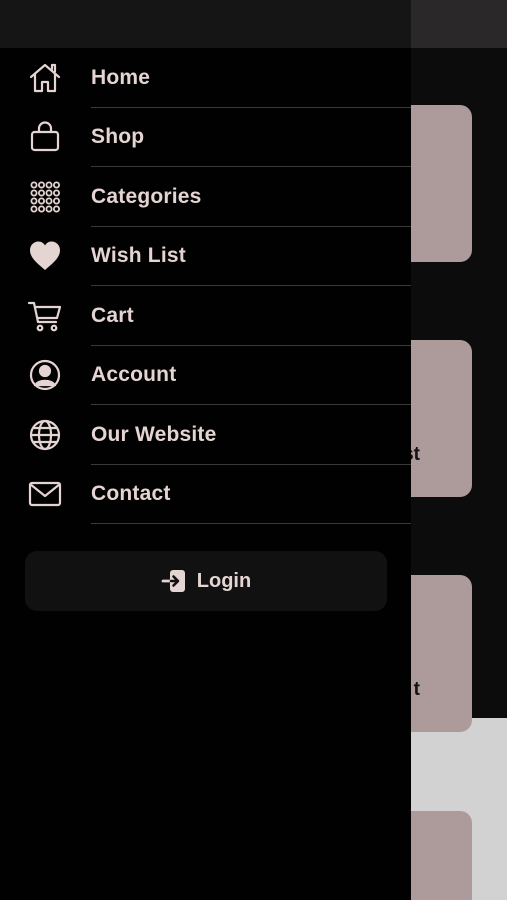 This screenshot has height=900, width=507. I want to click on menu-item-label: Home, so click(121, 77).